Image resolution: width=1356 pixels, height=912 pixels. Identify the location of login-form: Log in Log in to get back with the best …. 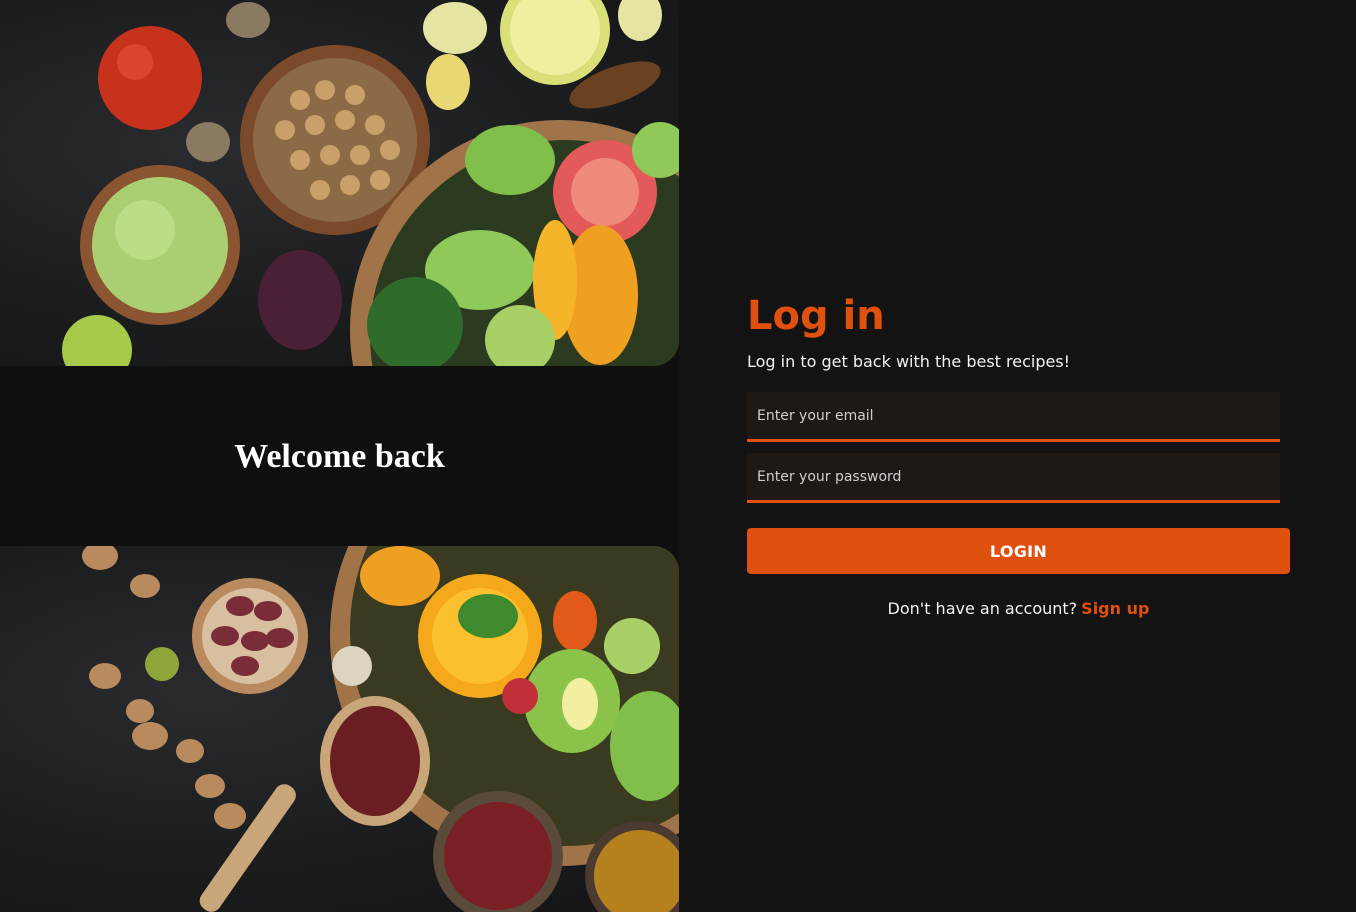
(1018, 454).